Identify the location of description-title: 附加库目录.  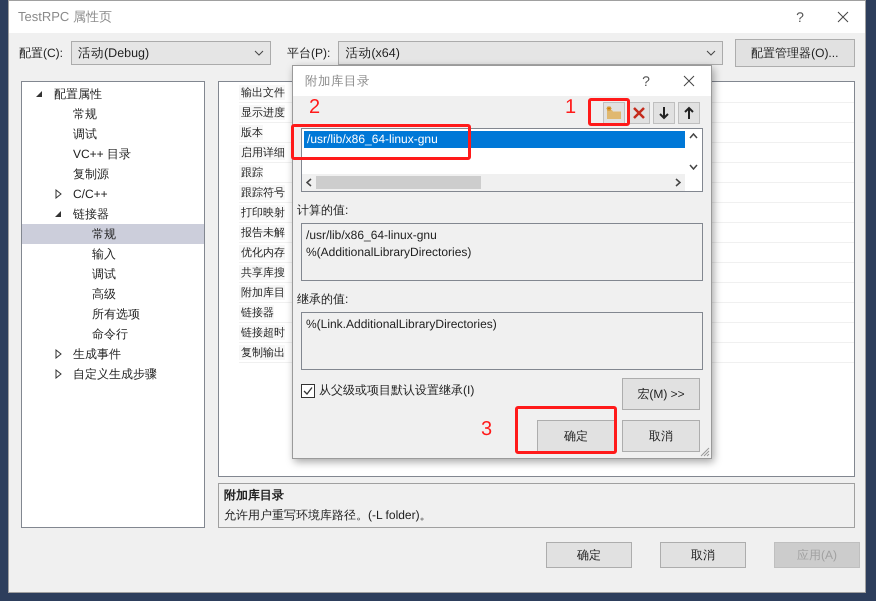
(254, 495).